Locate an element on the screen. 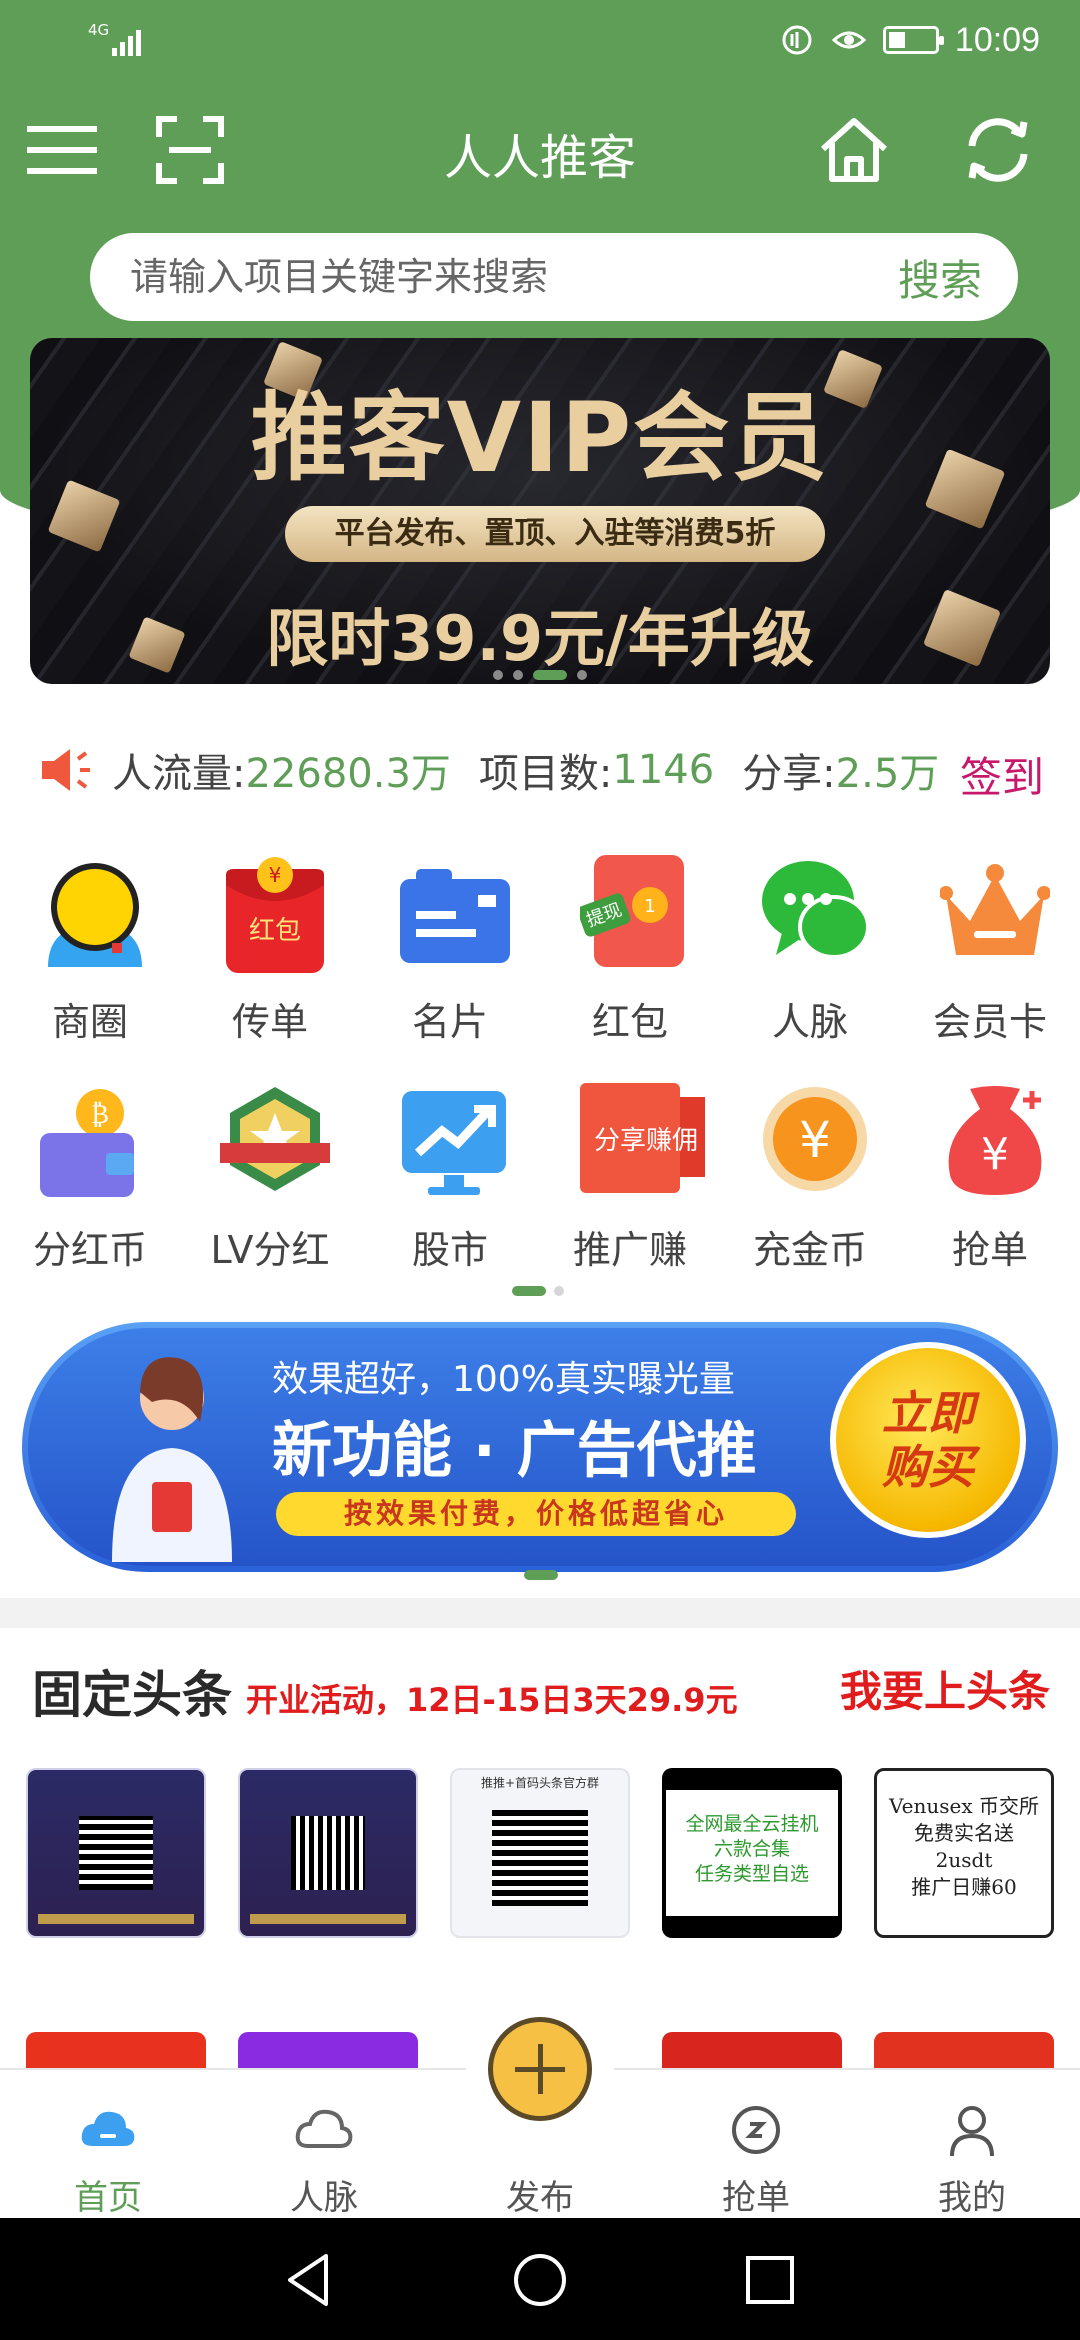 The height and width of the screenshot is (2340, 1080). grid-item-red-envelope: 1 提现 红包 is located at coordinates (630, 945).